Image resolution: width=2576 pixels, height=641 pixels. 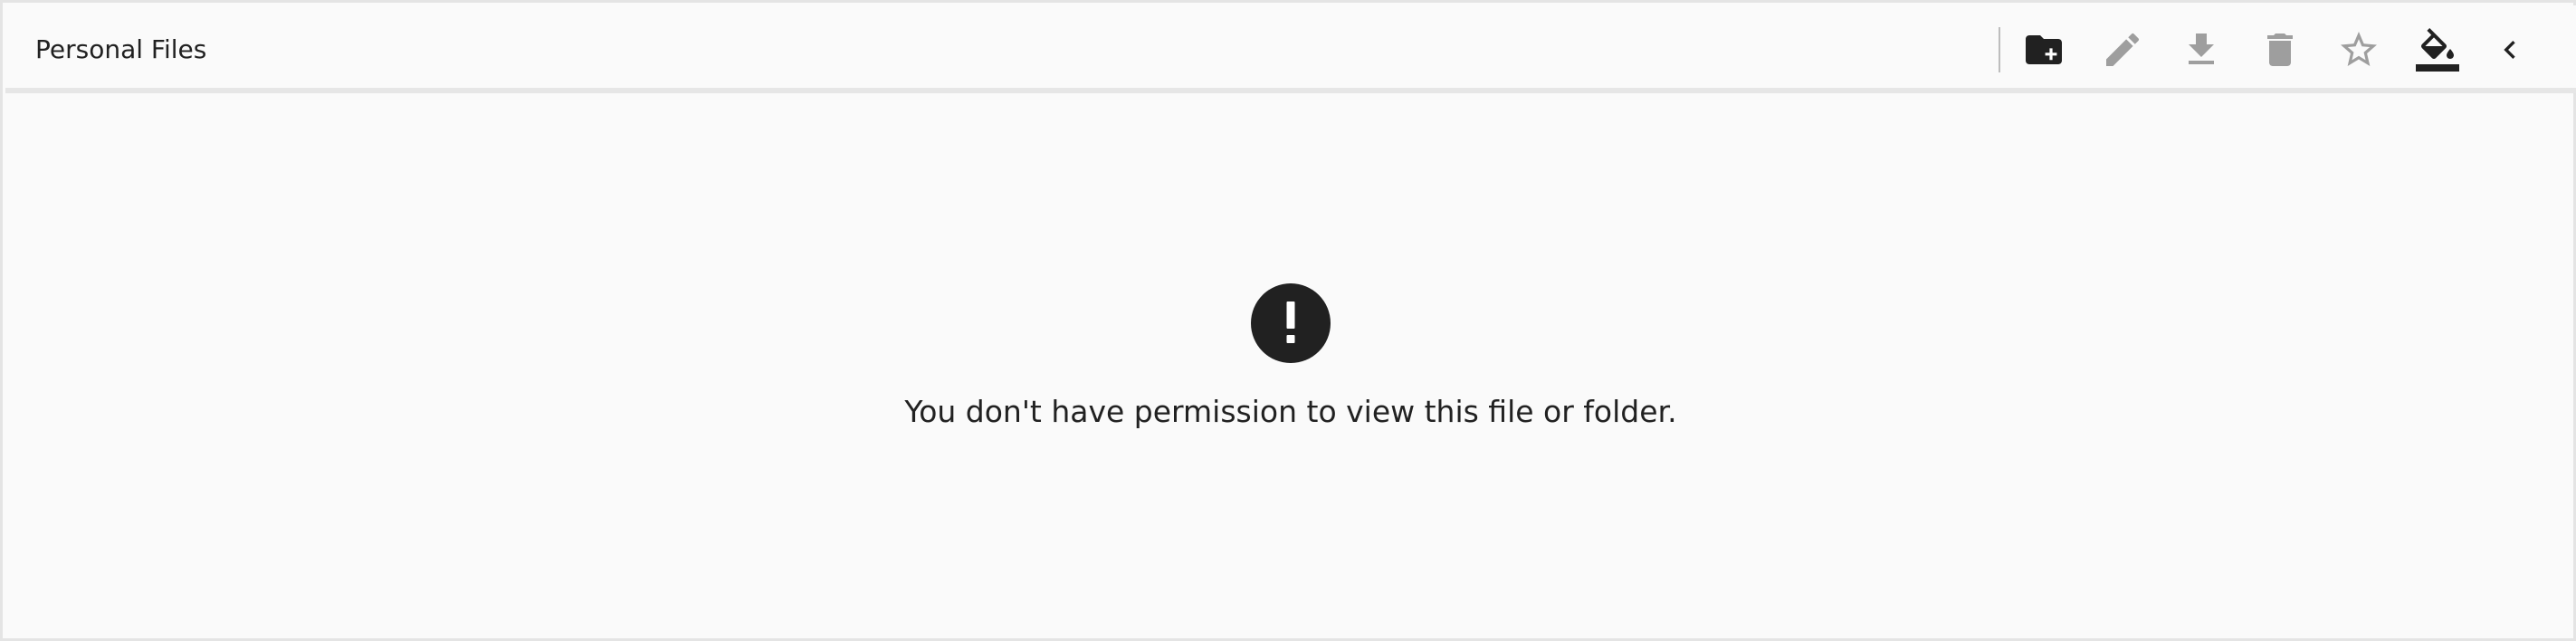 What do you see at coordinates (2000, 49) in the screenshot?
I see `toolbar-divider` at bounding box center [2000, 49].